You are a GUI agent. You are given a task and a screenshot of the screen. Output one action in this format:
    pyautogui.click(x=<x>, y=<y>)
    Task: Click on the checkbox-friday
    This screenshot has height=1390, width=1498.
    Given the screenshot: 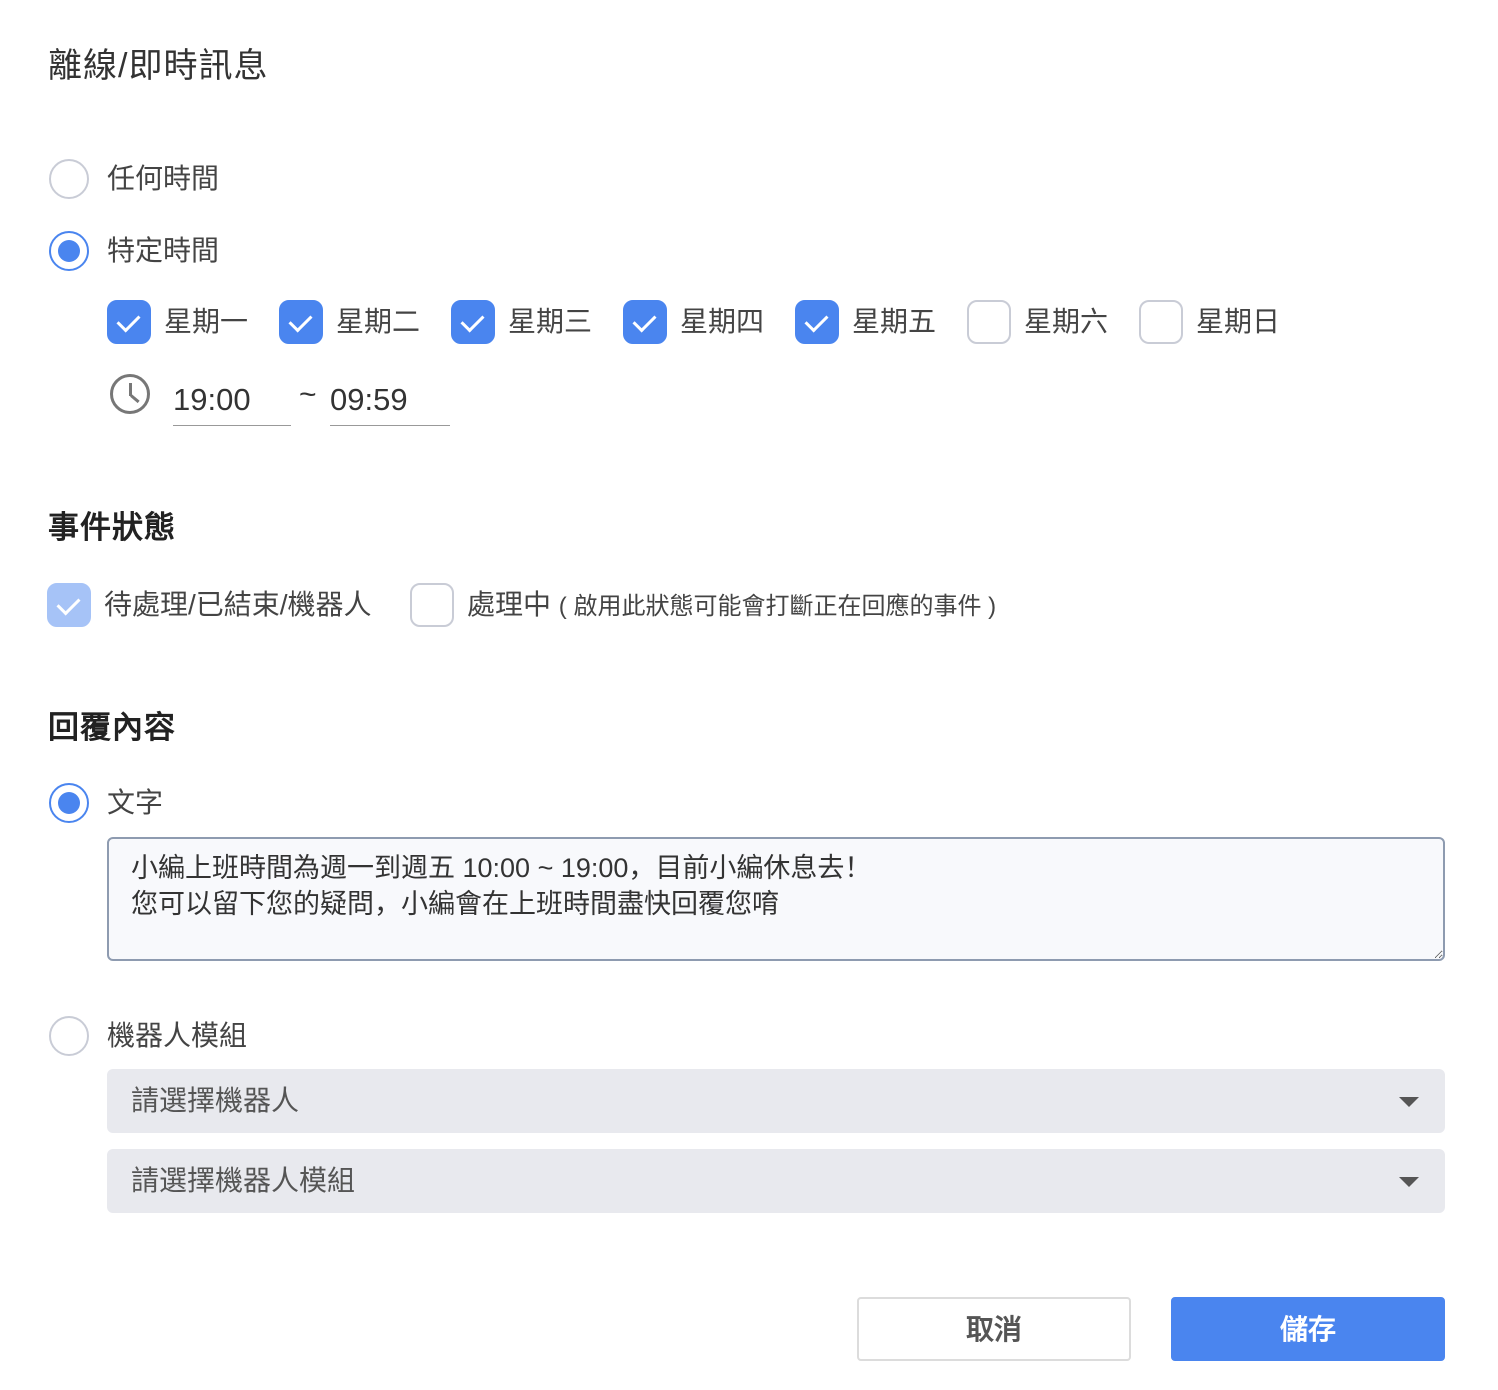 What is the action you would take?
    pyautogui.click(x=817, y=322)
    